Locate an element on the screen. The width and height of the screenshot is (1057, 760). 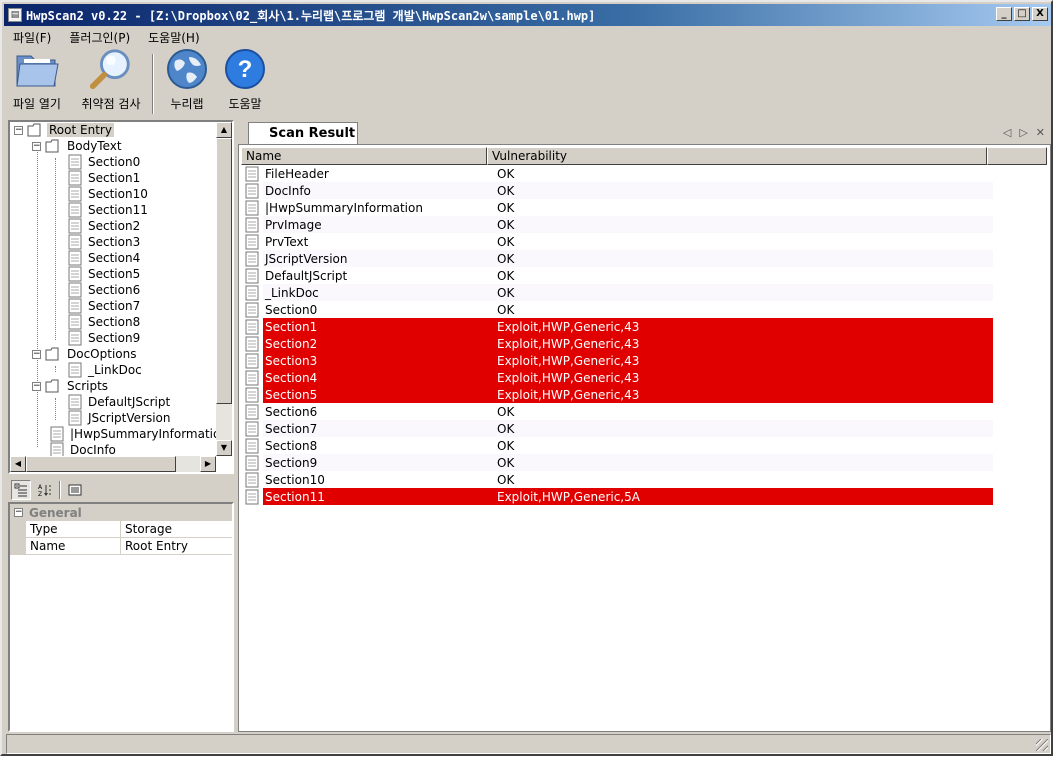
tree-horizontal-scrollbar: ◀ ▶ is located at coordinates (113, 464).